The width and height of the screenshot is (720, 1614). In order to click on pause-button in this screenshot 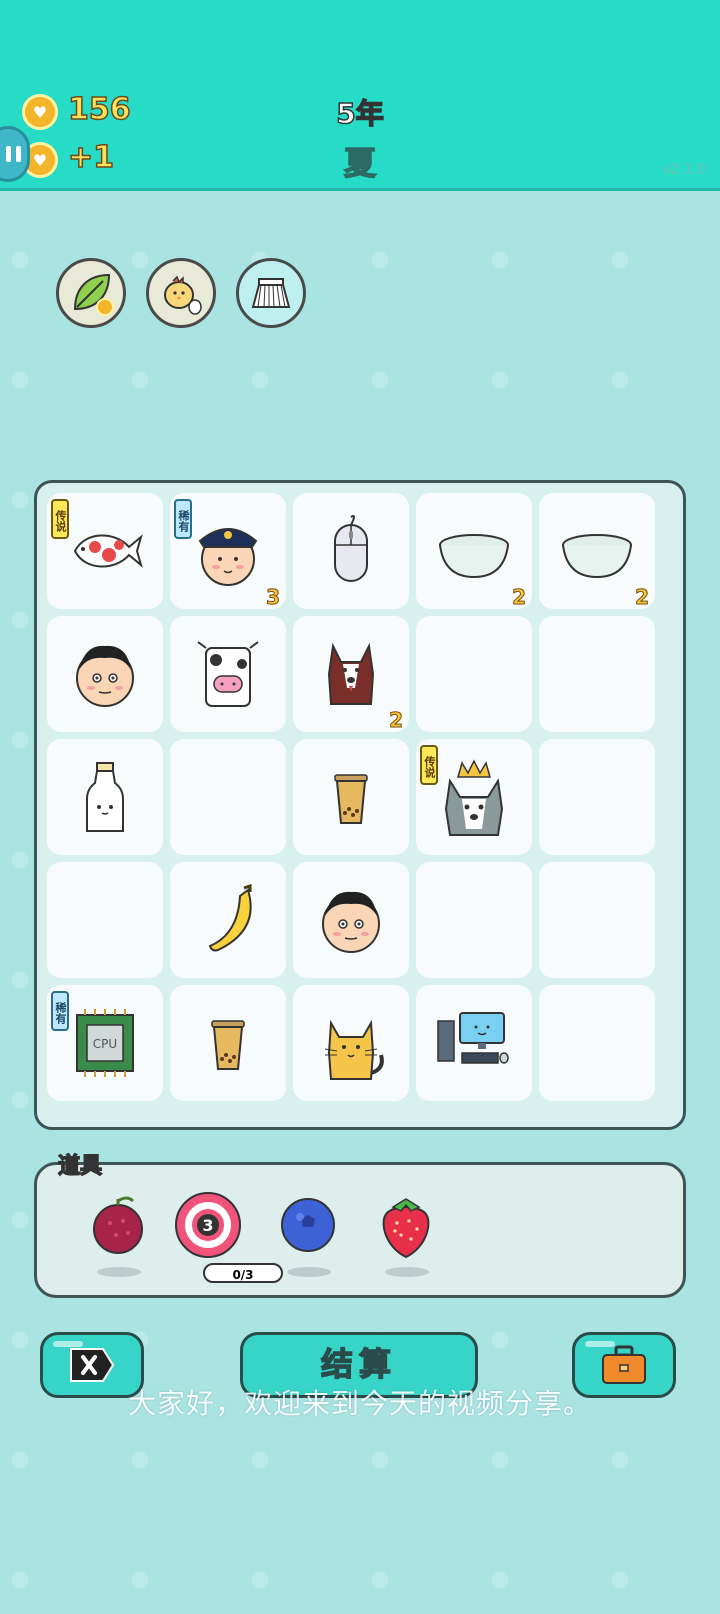, I will do `click(15, 154)`.